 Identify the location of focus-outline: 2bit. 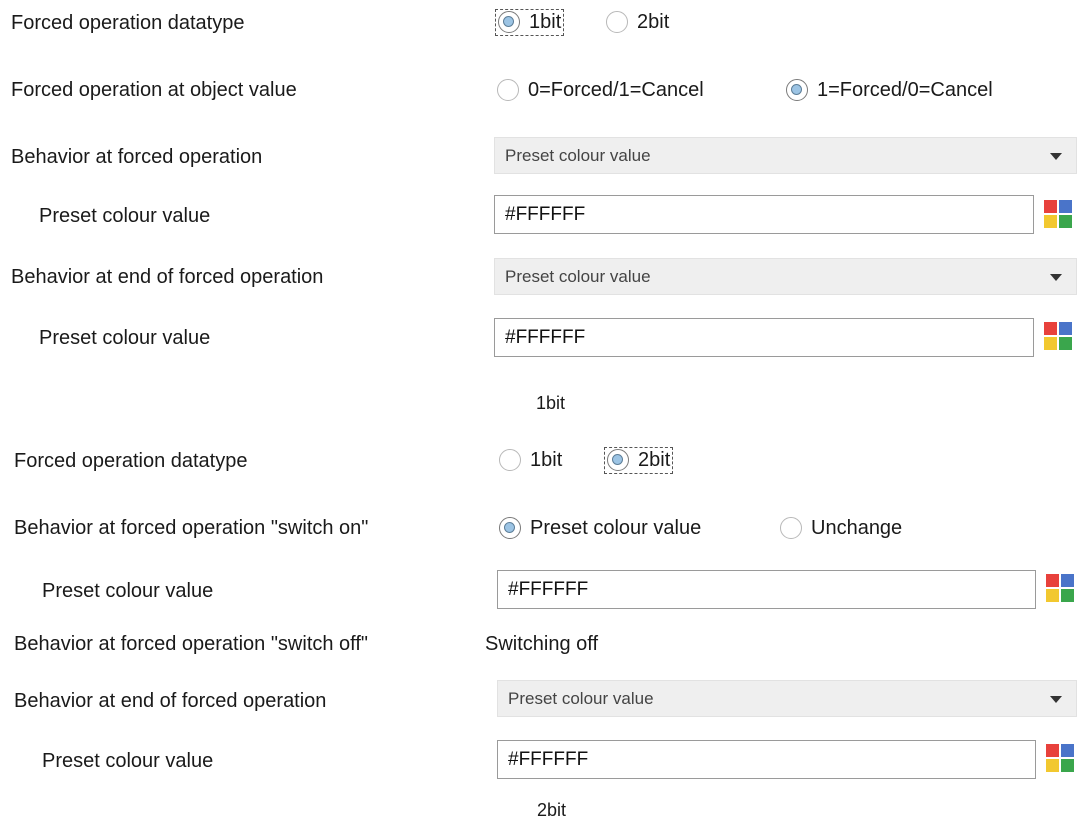
(638, 460).